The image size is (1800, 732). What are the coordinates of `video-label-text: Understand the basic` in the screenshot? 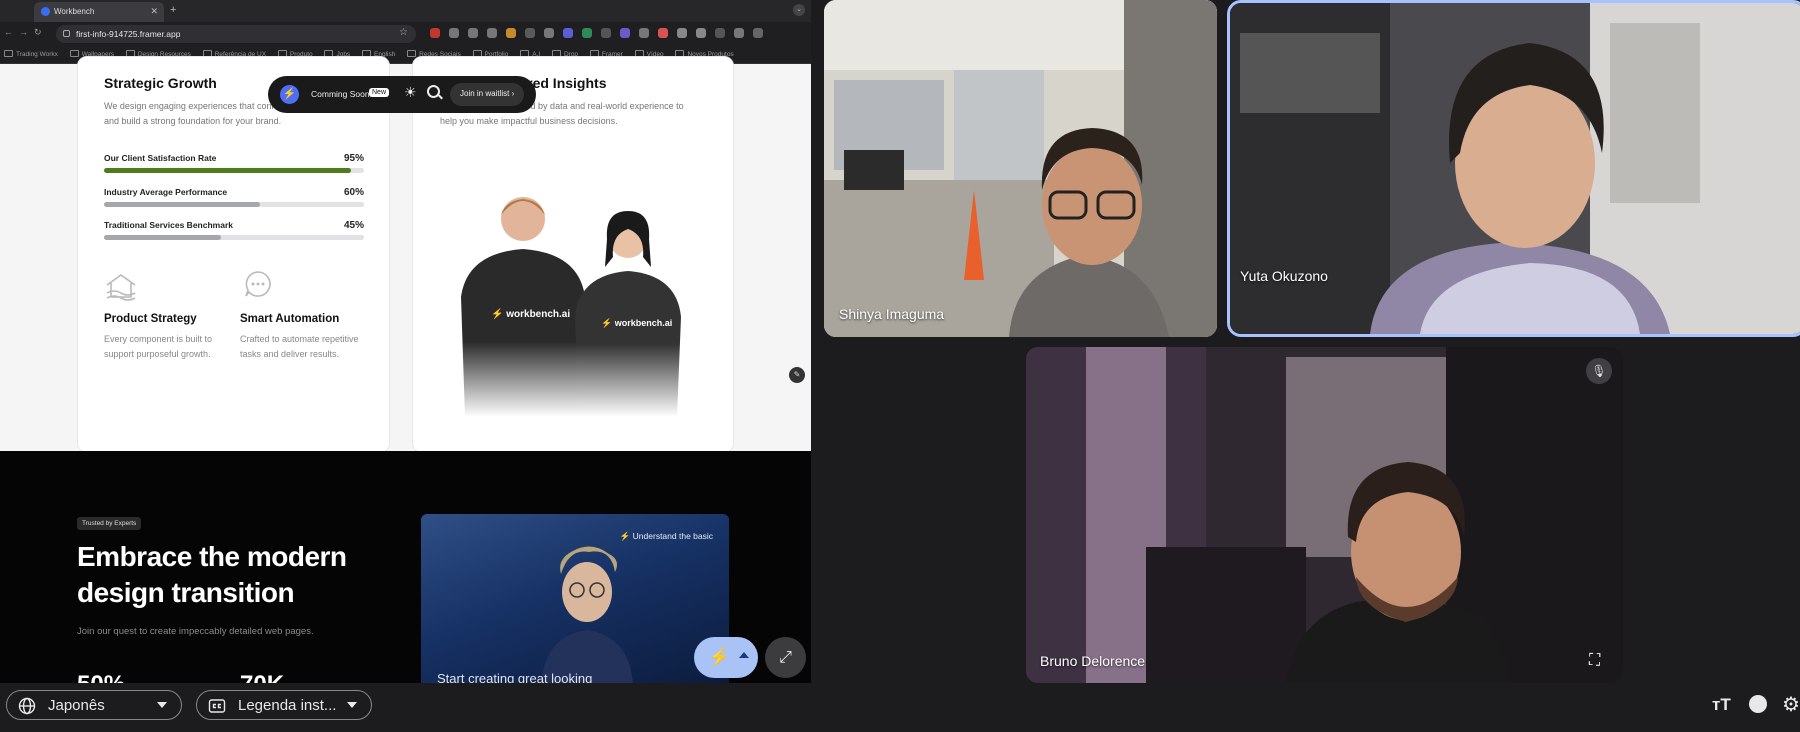 It's located at (672, 536).